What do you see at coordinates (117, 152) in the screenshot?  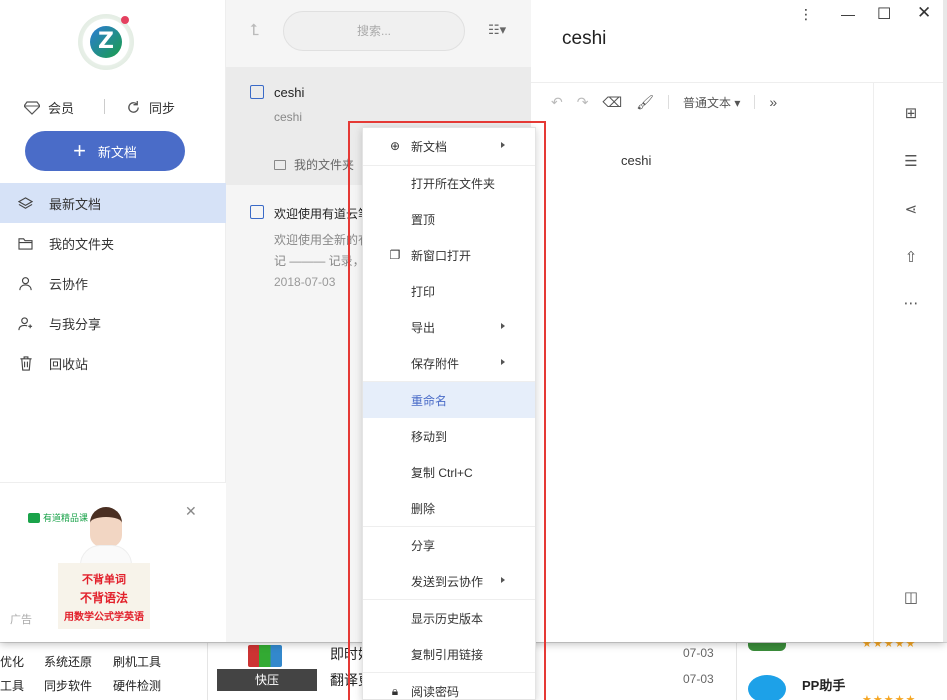 I see `new-document-label: 新文档` at bounding box center [117, 152].